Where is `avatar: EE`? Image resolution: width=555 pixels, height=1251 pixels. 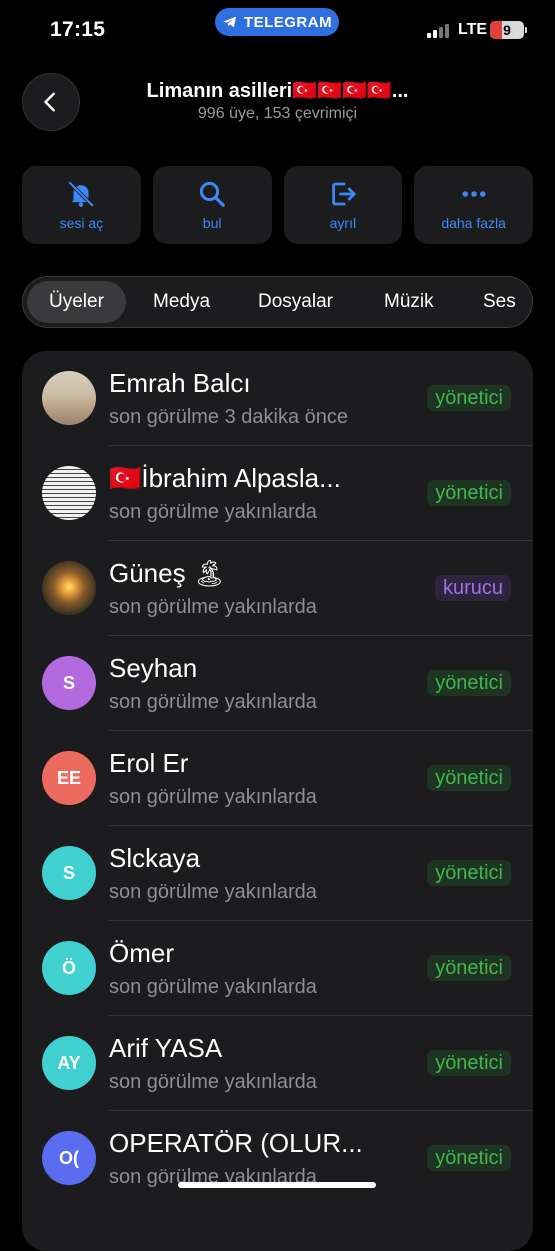
avatar: EE is located at coordinates (69, 778).